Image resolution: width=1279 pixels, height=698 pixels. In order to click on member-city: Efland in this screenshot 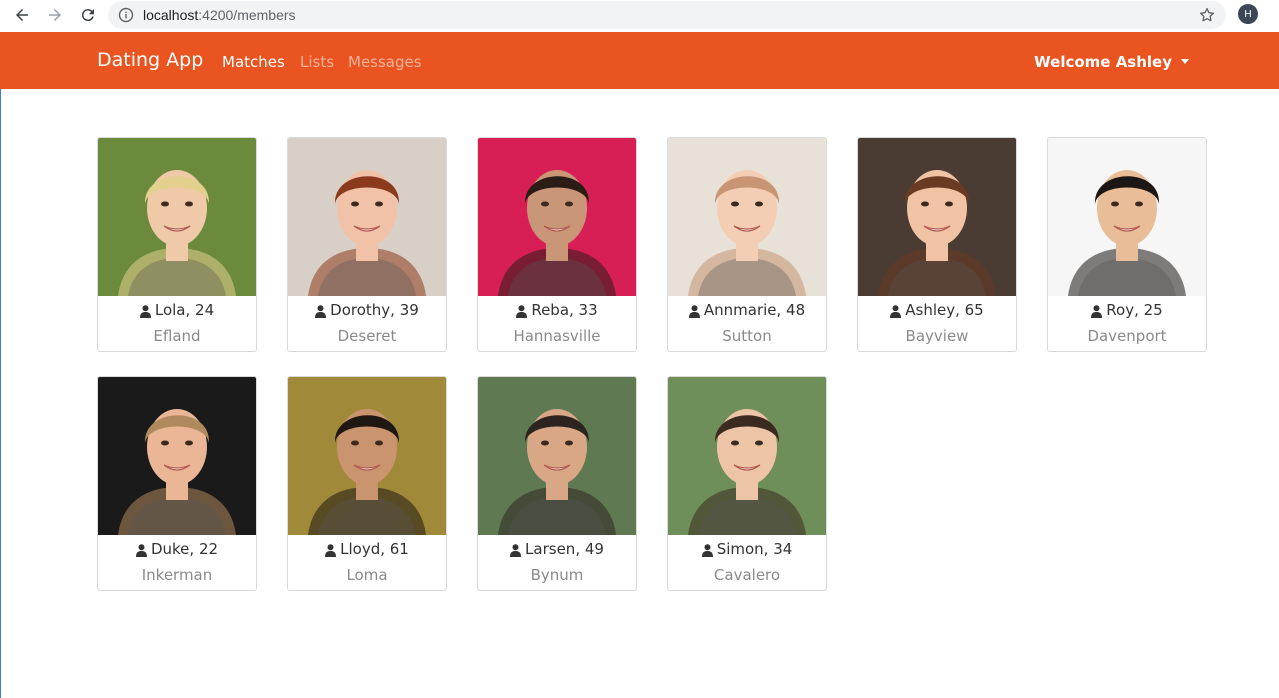, I will do `click(177, 336)`.